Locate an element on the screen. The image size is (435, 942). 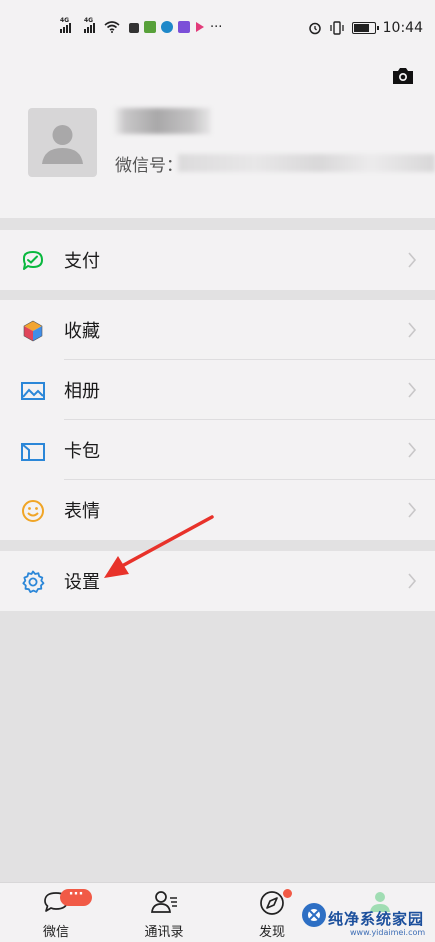
settings-section: 设置 is located at coordinates (217, 581).